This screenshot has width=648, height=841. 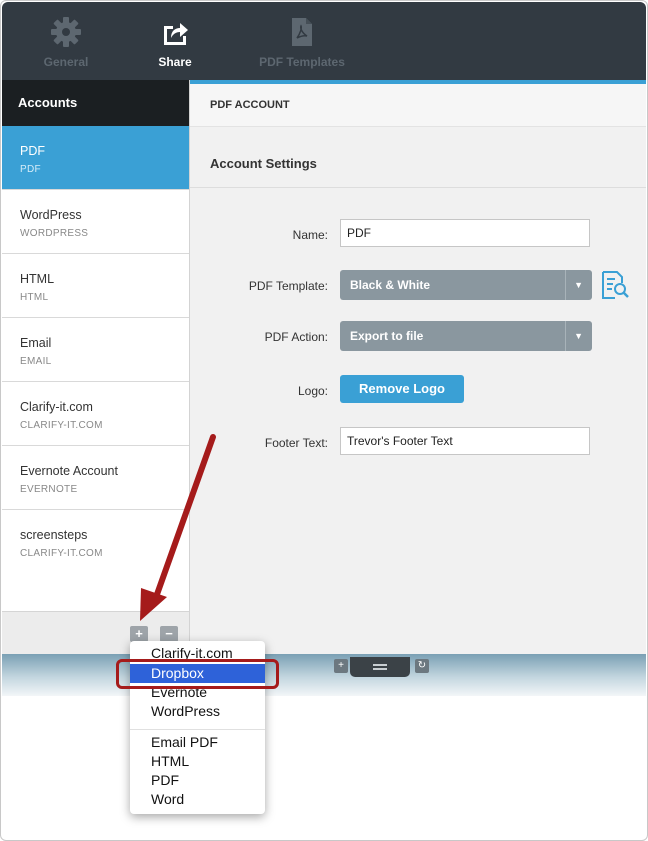 What do you see at coordinates (178, 527) in the screenshot?
I see `annotation-arrow` at bounding box center [178, 527].